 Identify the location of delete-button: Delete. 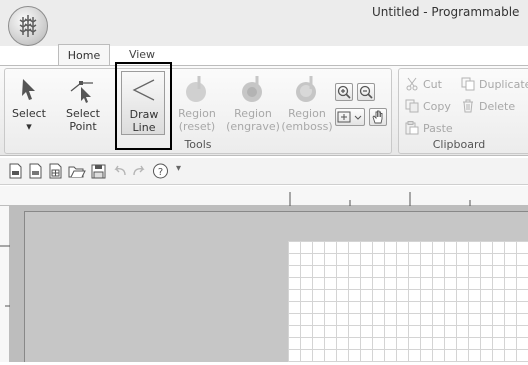
(488, 106).